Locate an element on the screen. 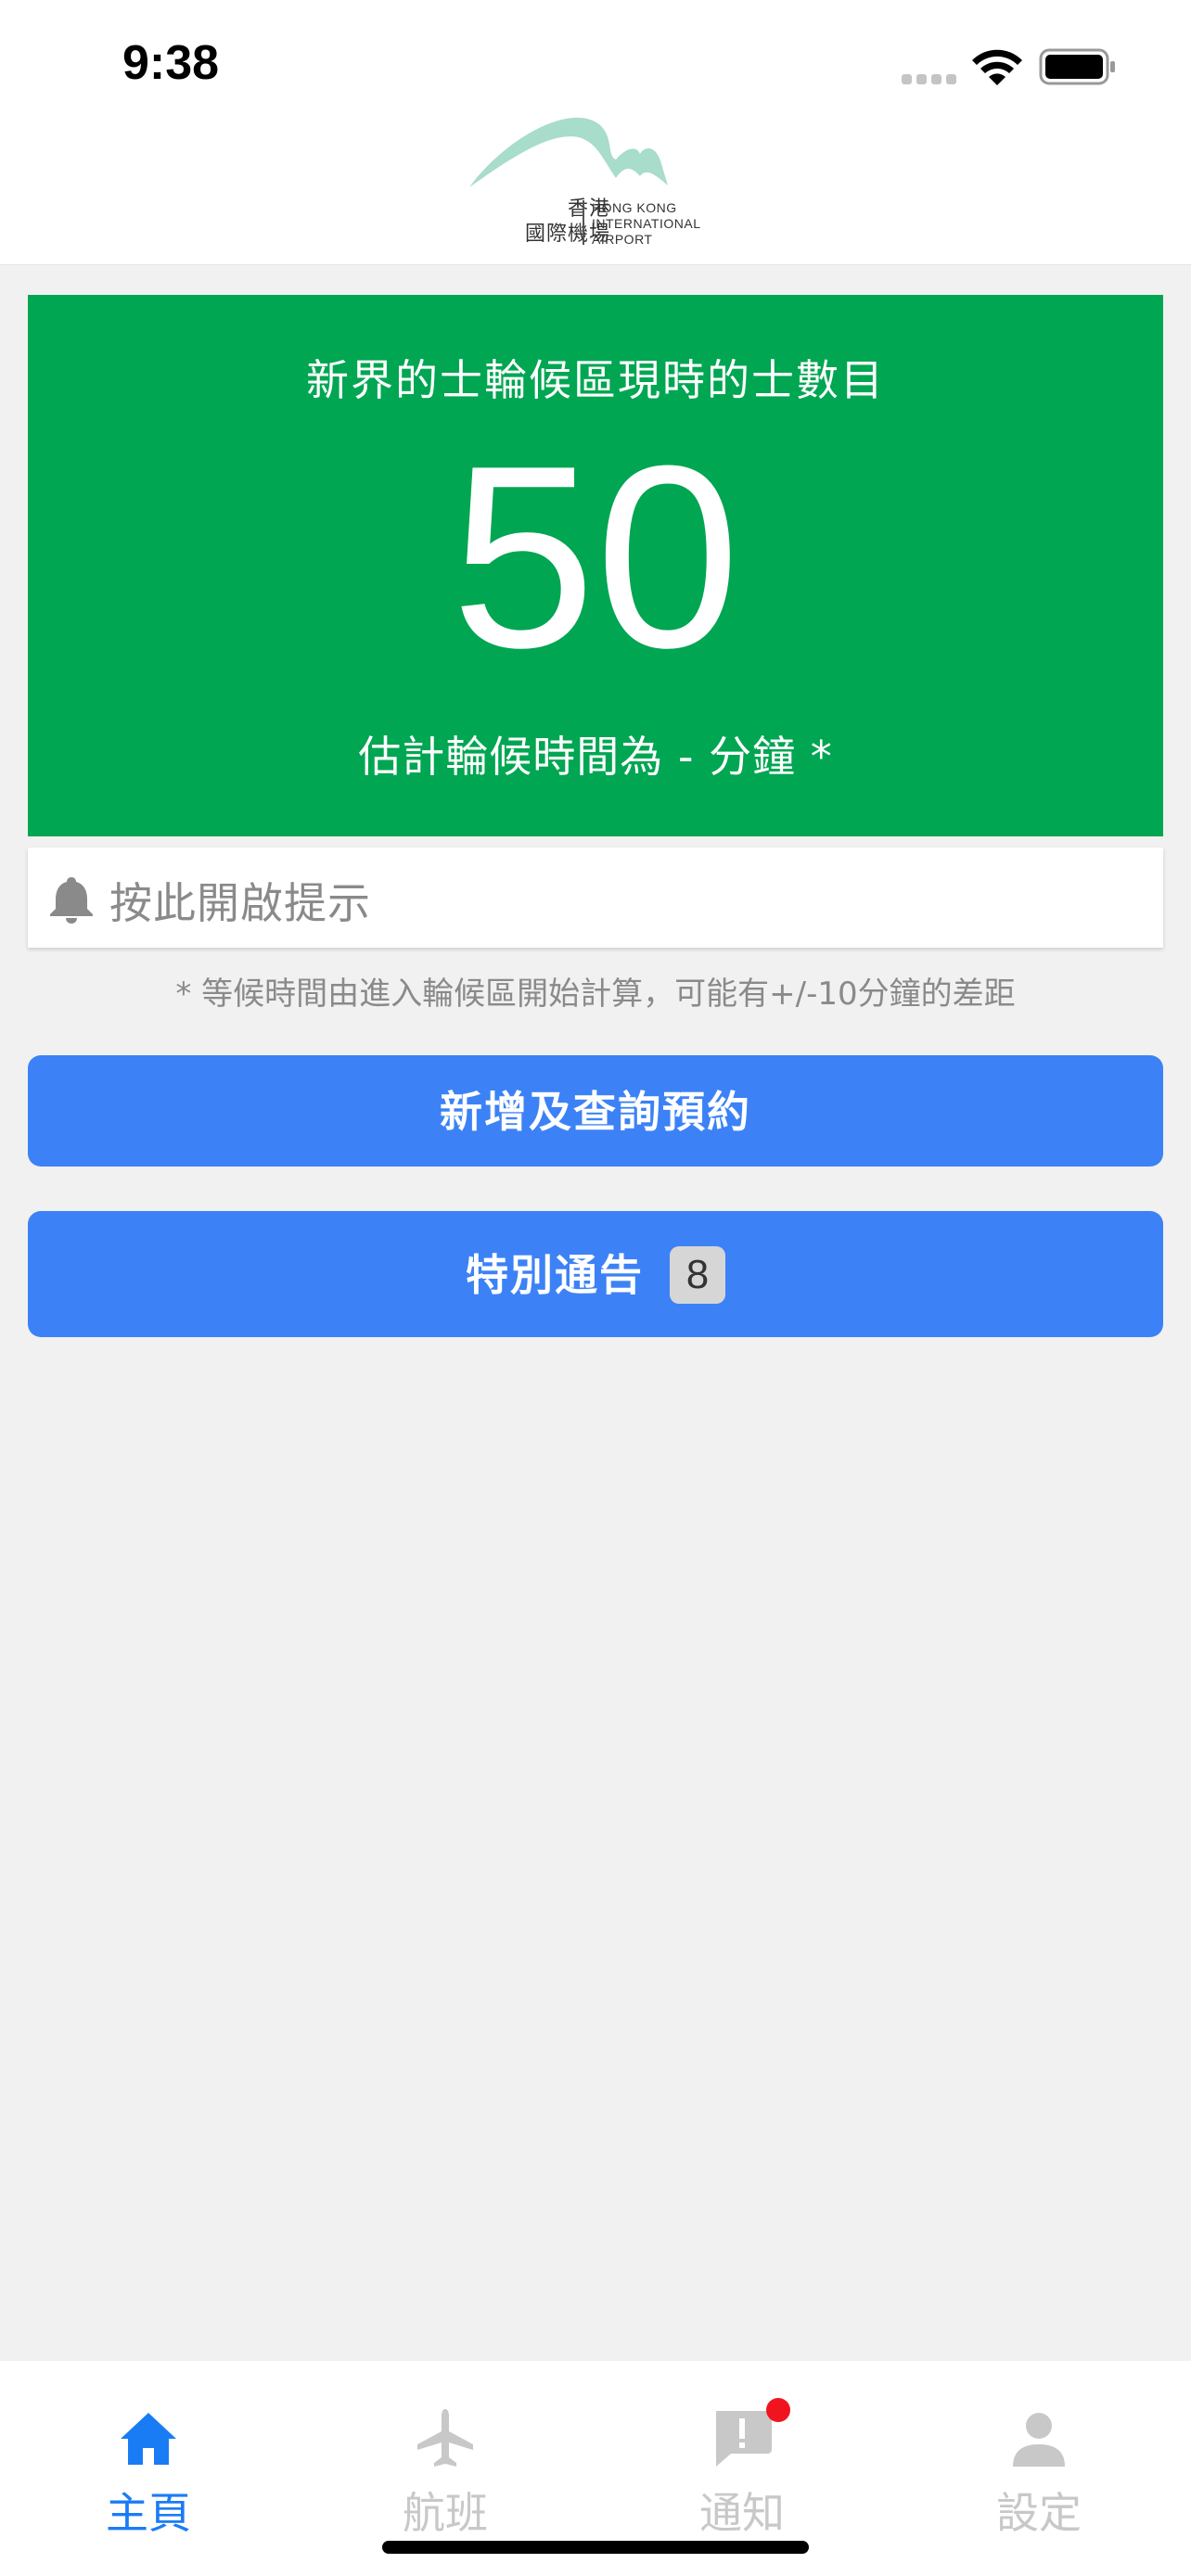 This screenshot has width=1191, height=2576. tab-flights: 航班 is located at coordinates (445, 2476).